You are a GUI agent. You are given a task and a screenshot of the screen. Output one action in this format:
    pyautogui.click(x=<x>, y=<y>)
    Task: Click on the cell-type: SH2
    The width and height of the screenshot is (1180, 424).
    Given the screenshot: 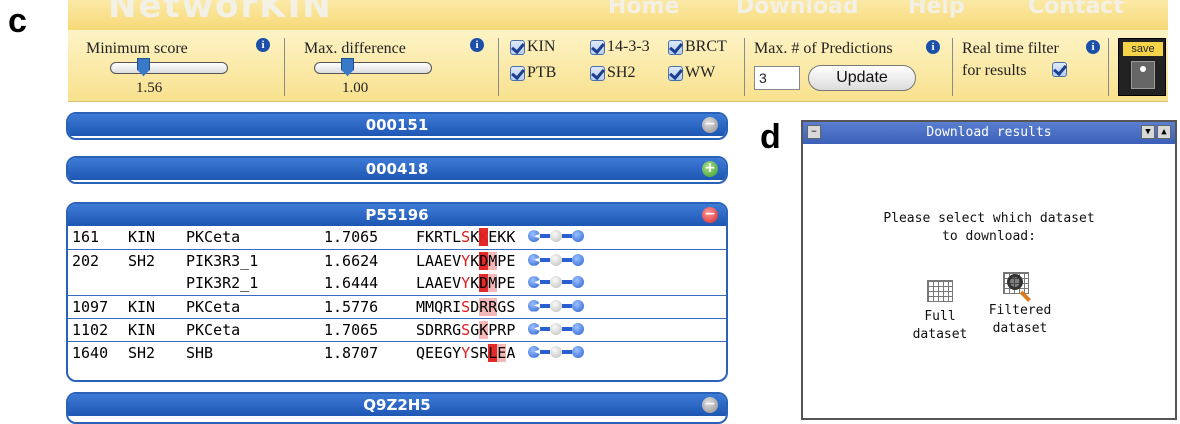 What is the action you would take?
    pyautogui.click(x=153, y=260)
    